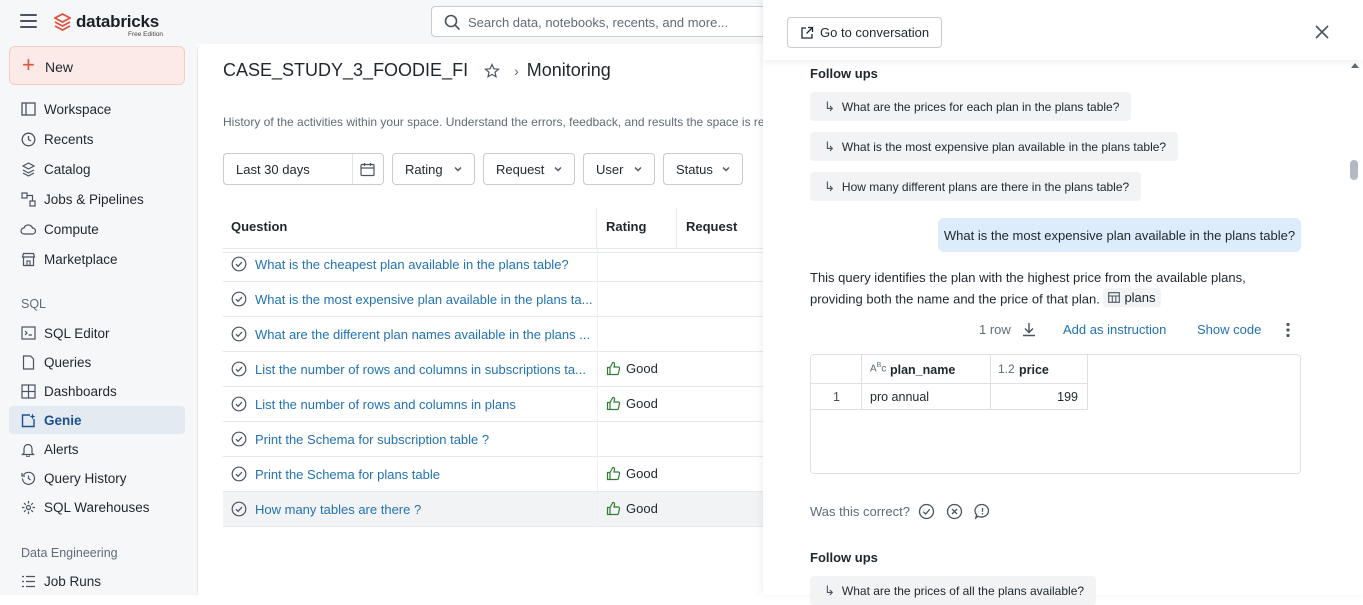 This screenshot has width=1363, height=605. What do you see at coordinates (922, 370) in the screenshot?
I see `column-plan-name: plan_name` at bounding box center [922, 370].